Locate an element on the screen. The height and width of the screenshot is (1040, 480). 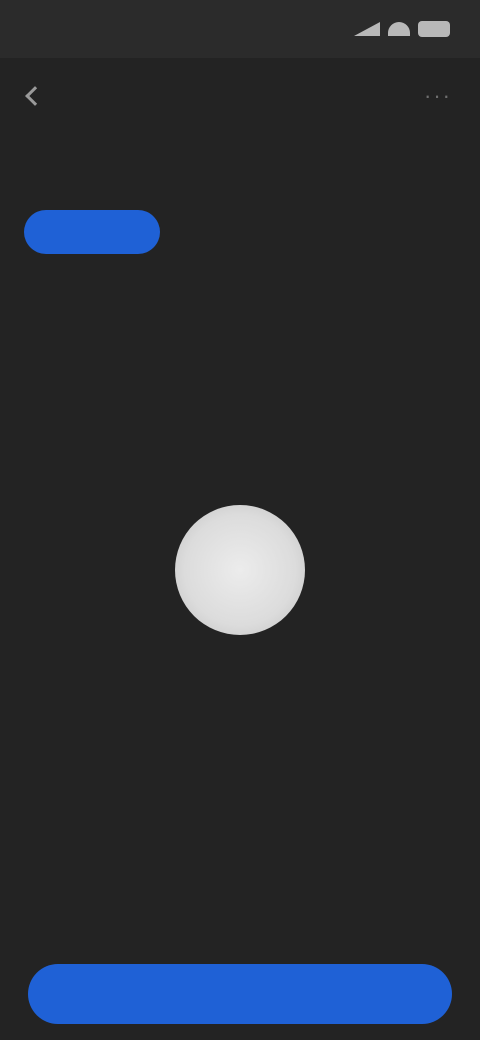
status-icons is located at coordinates (402, 29).